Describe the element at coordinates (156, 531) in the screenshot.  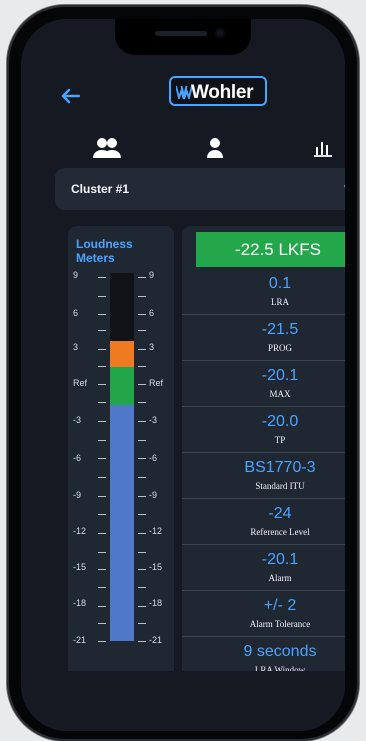
I see `scale-right-label: -12` at that location.